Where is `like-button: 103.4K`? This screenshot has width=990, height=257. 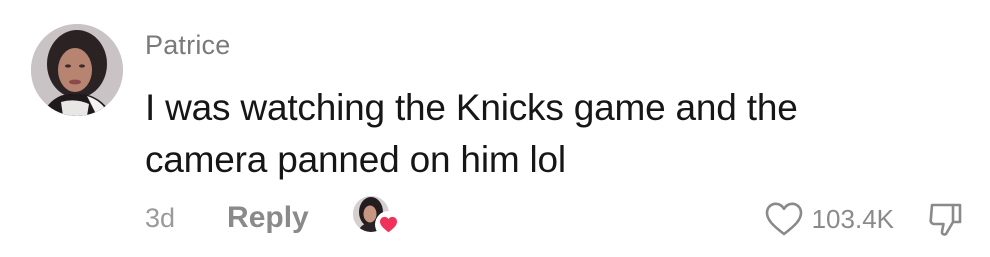
like-button: 103.4K is located at coordinates (829, 219).